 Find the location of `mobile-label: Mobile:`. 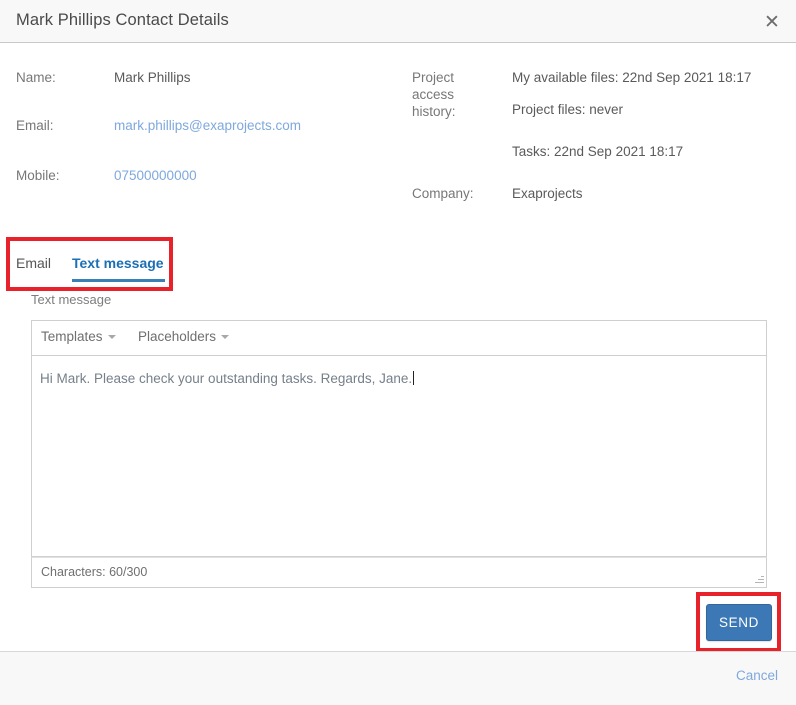

mobile-label: Mobile: is located at coordinates (38, 175).